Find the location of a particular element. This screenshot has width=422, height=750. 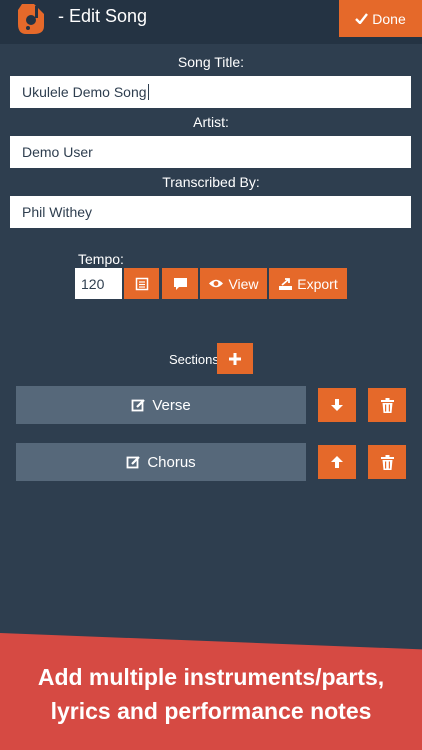

done-label: Done is located at coordinates (389, 18).